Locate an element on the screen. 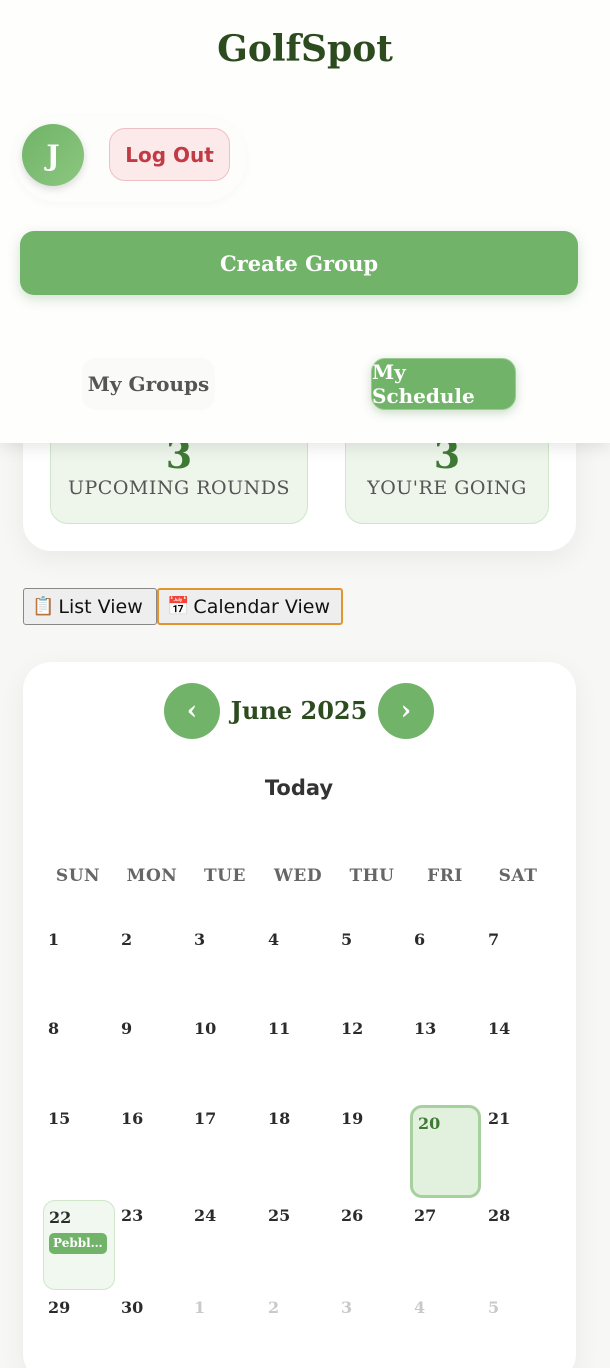 This screenshot has height=1368, width=610. day-number: 16 is located at coordinates (132, 1118).